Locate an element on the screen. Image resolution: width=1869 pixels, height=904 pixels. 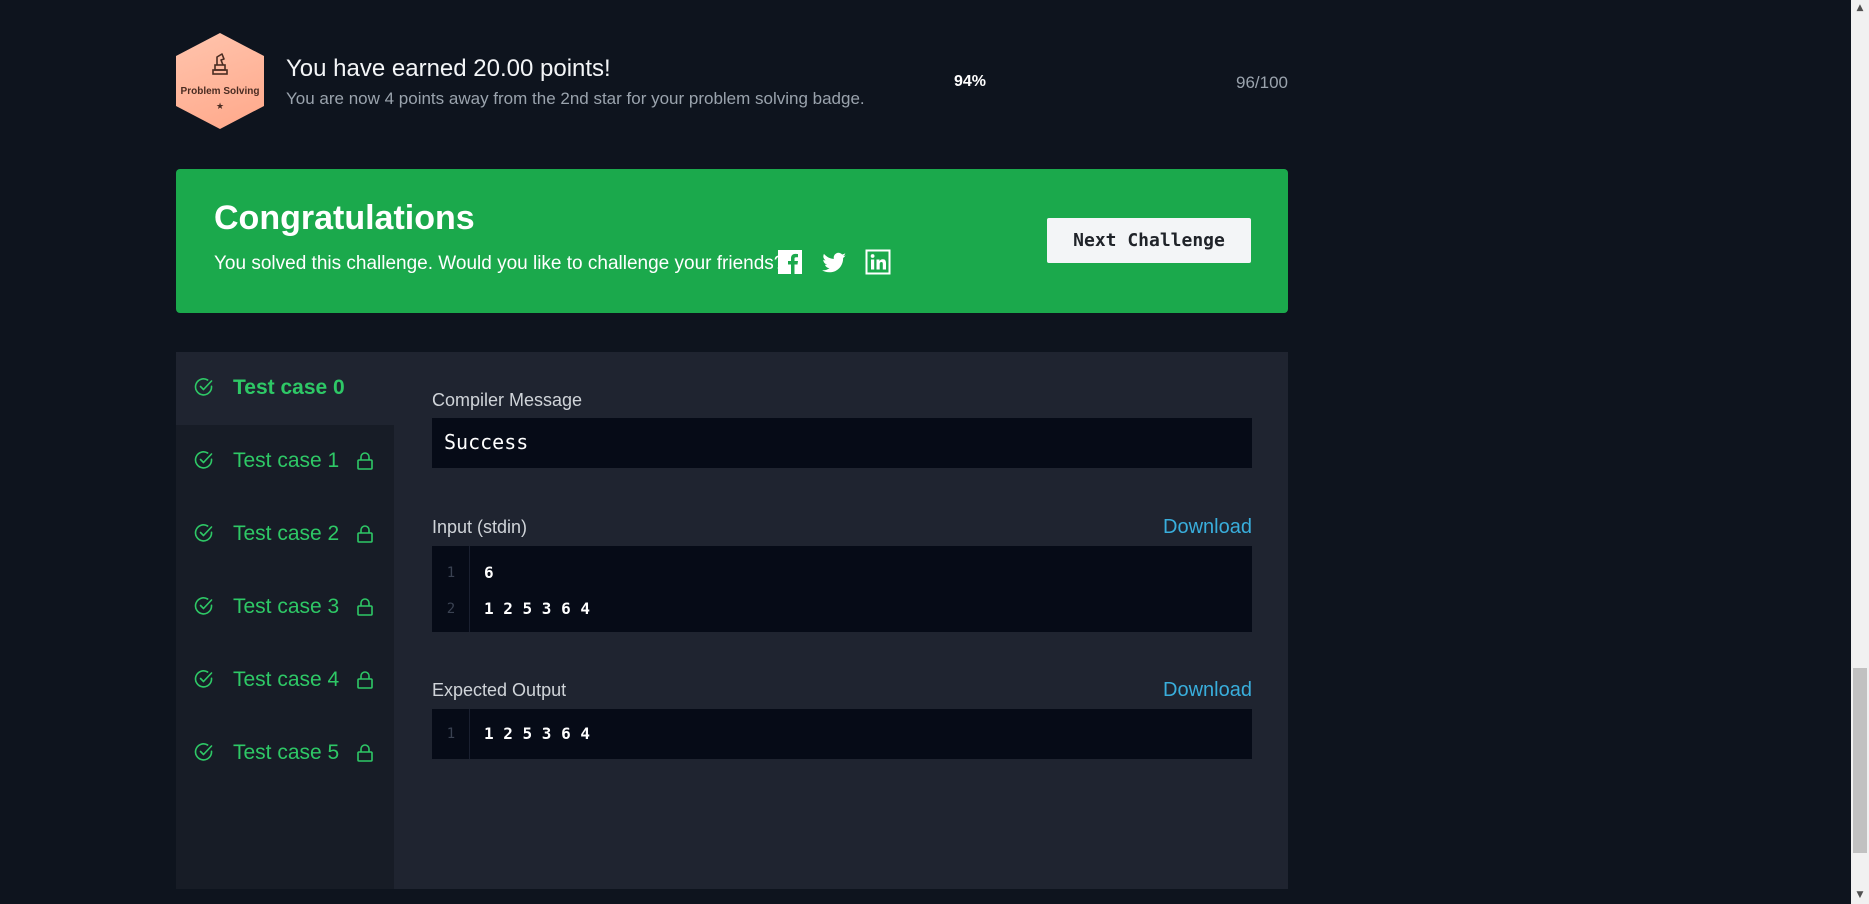
test-case-tab-0: Test case 0 is located at coordinates (285, 388).